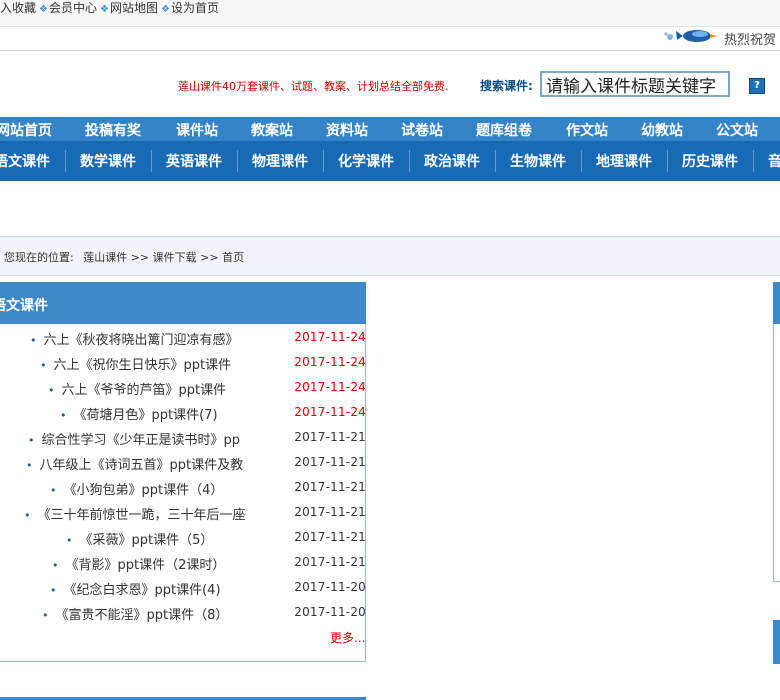  I want to click on list-item: • 《采薇》ppt课件（5）, so click(139, 538).